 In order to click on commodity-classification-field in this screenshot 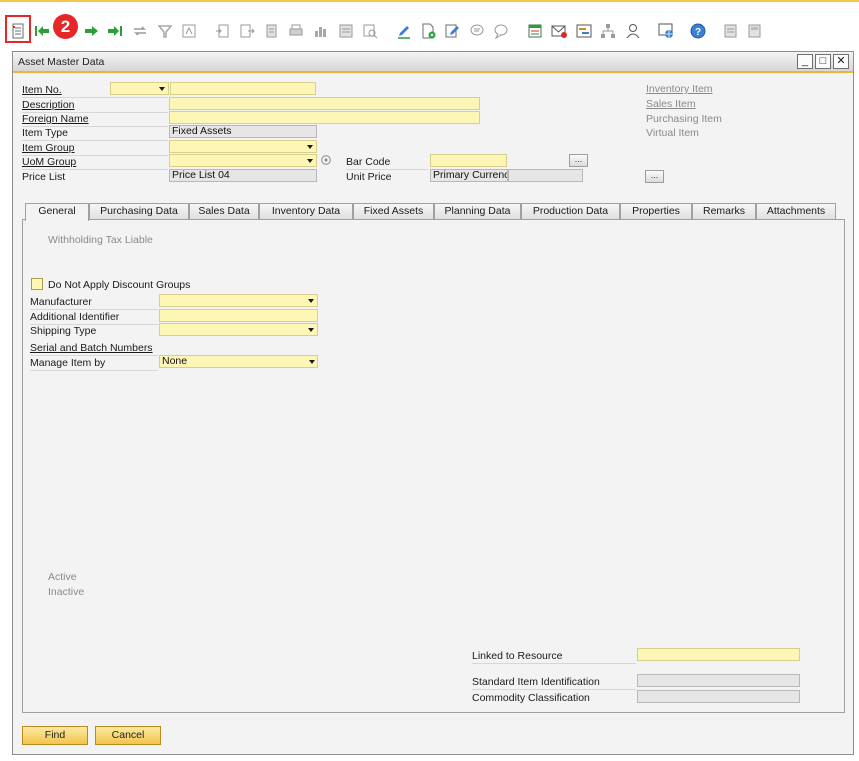, I will do `click(718, 696)`.